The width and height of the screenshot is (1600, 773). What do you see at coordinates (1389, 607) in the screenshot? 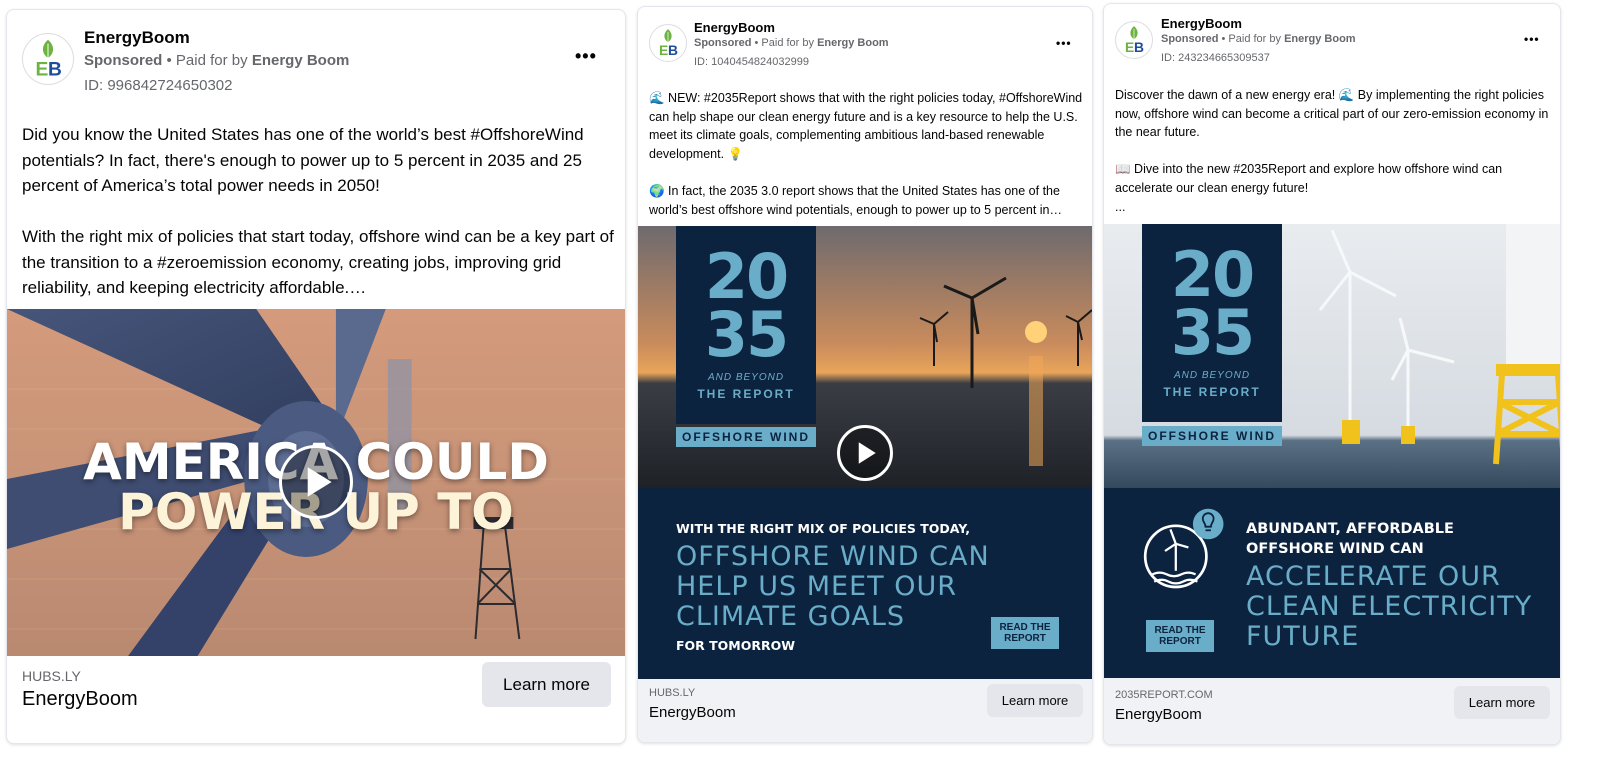
I see `band-headline: ACCELERATE OUR CLEAN ELECTRICITY FUTURE` at bounding box center [1389, 607].